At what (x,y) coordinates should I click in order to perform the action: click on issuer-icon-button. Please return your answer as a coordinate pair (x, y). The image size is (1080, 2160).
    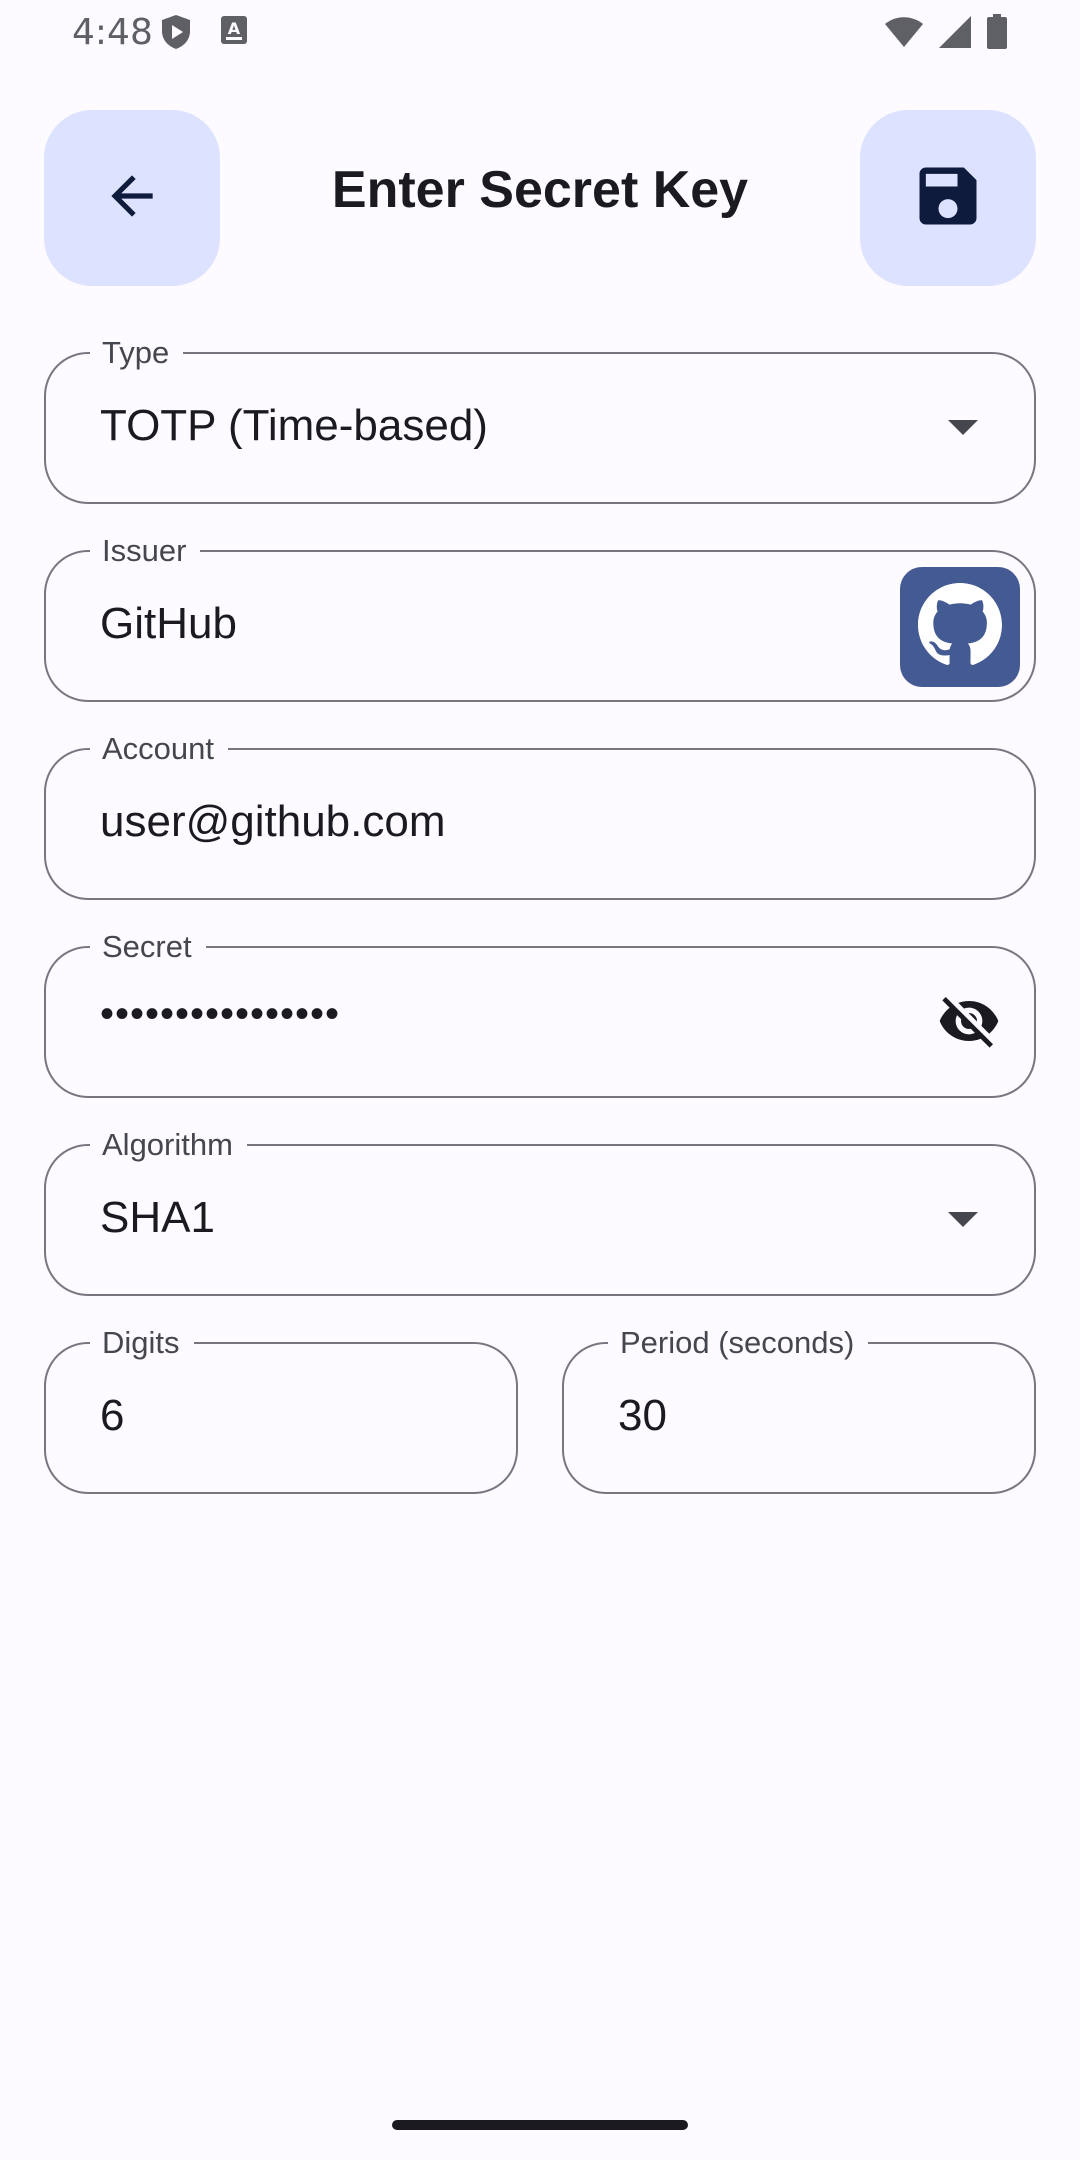
    Looking at the image, I should click on (960, 627).